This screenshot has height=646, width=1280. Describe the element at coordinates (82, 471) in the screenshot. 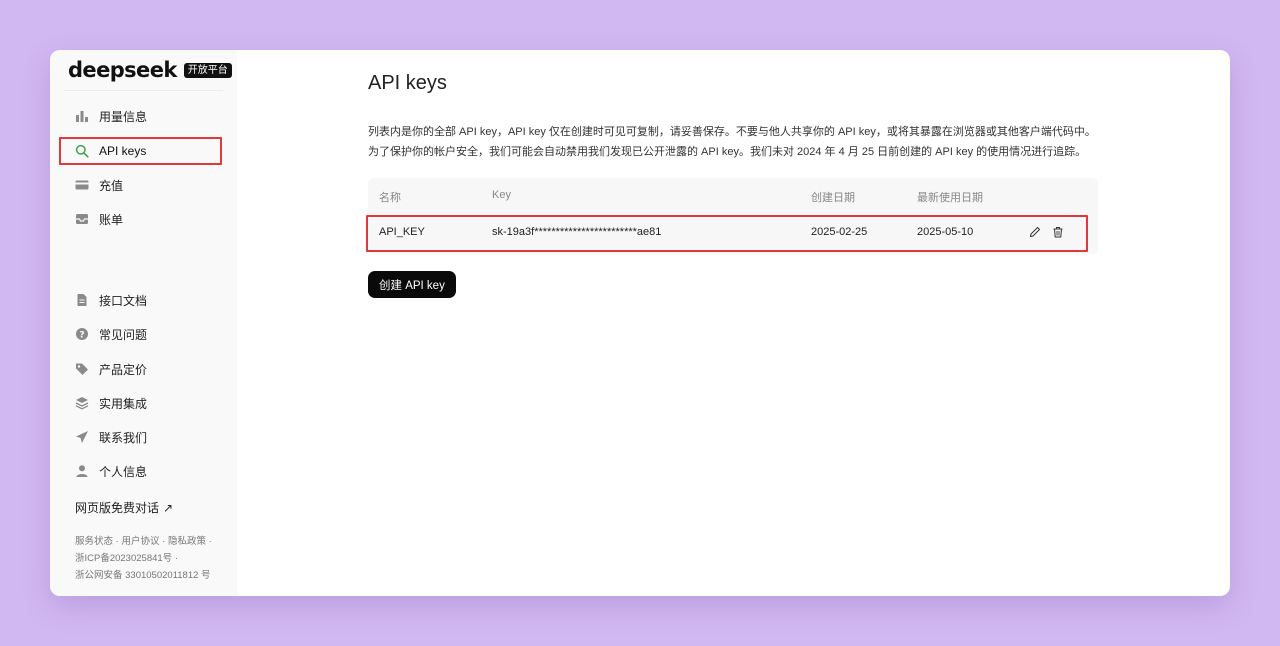

I see `user-icon` at that location.